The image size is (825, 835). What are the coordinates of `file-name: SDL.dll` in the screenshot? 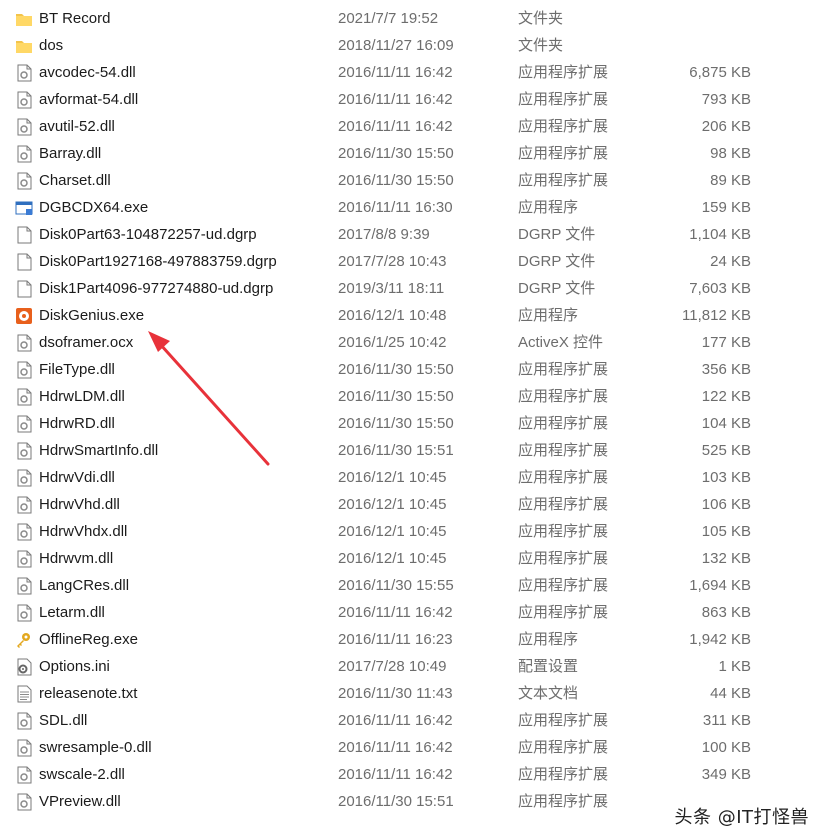 It's located at (63, 720).